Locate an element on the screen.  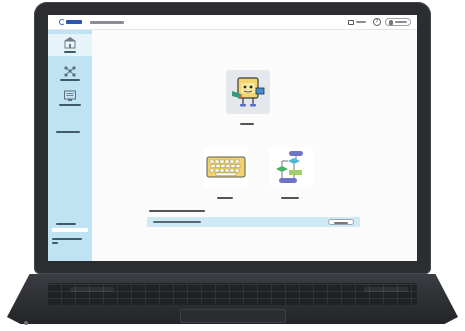
notice-heading is located at coordinates (177, 211).